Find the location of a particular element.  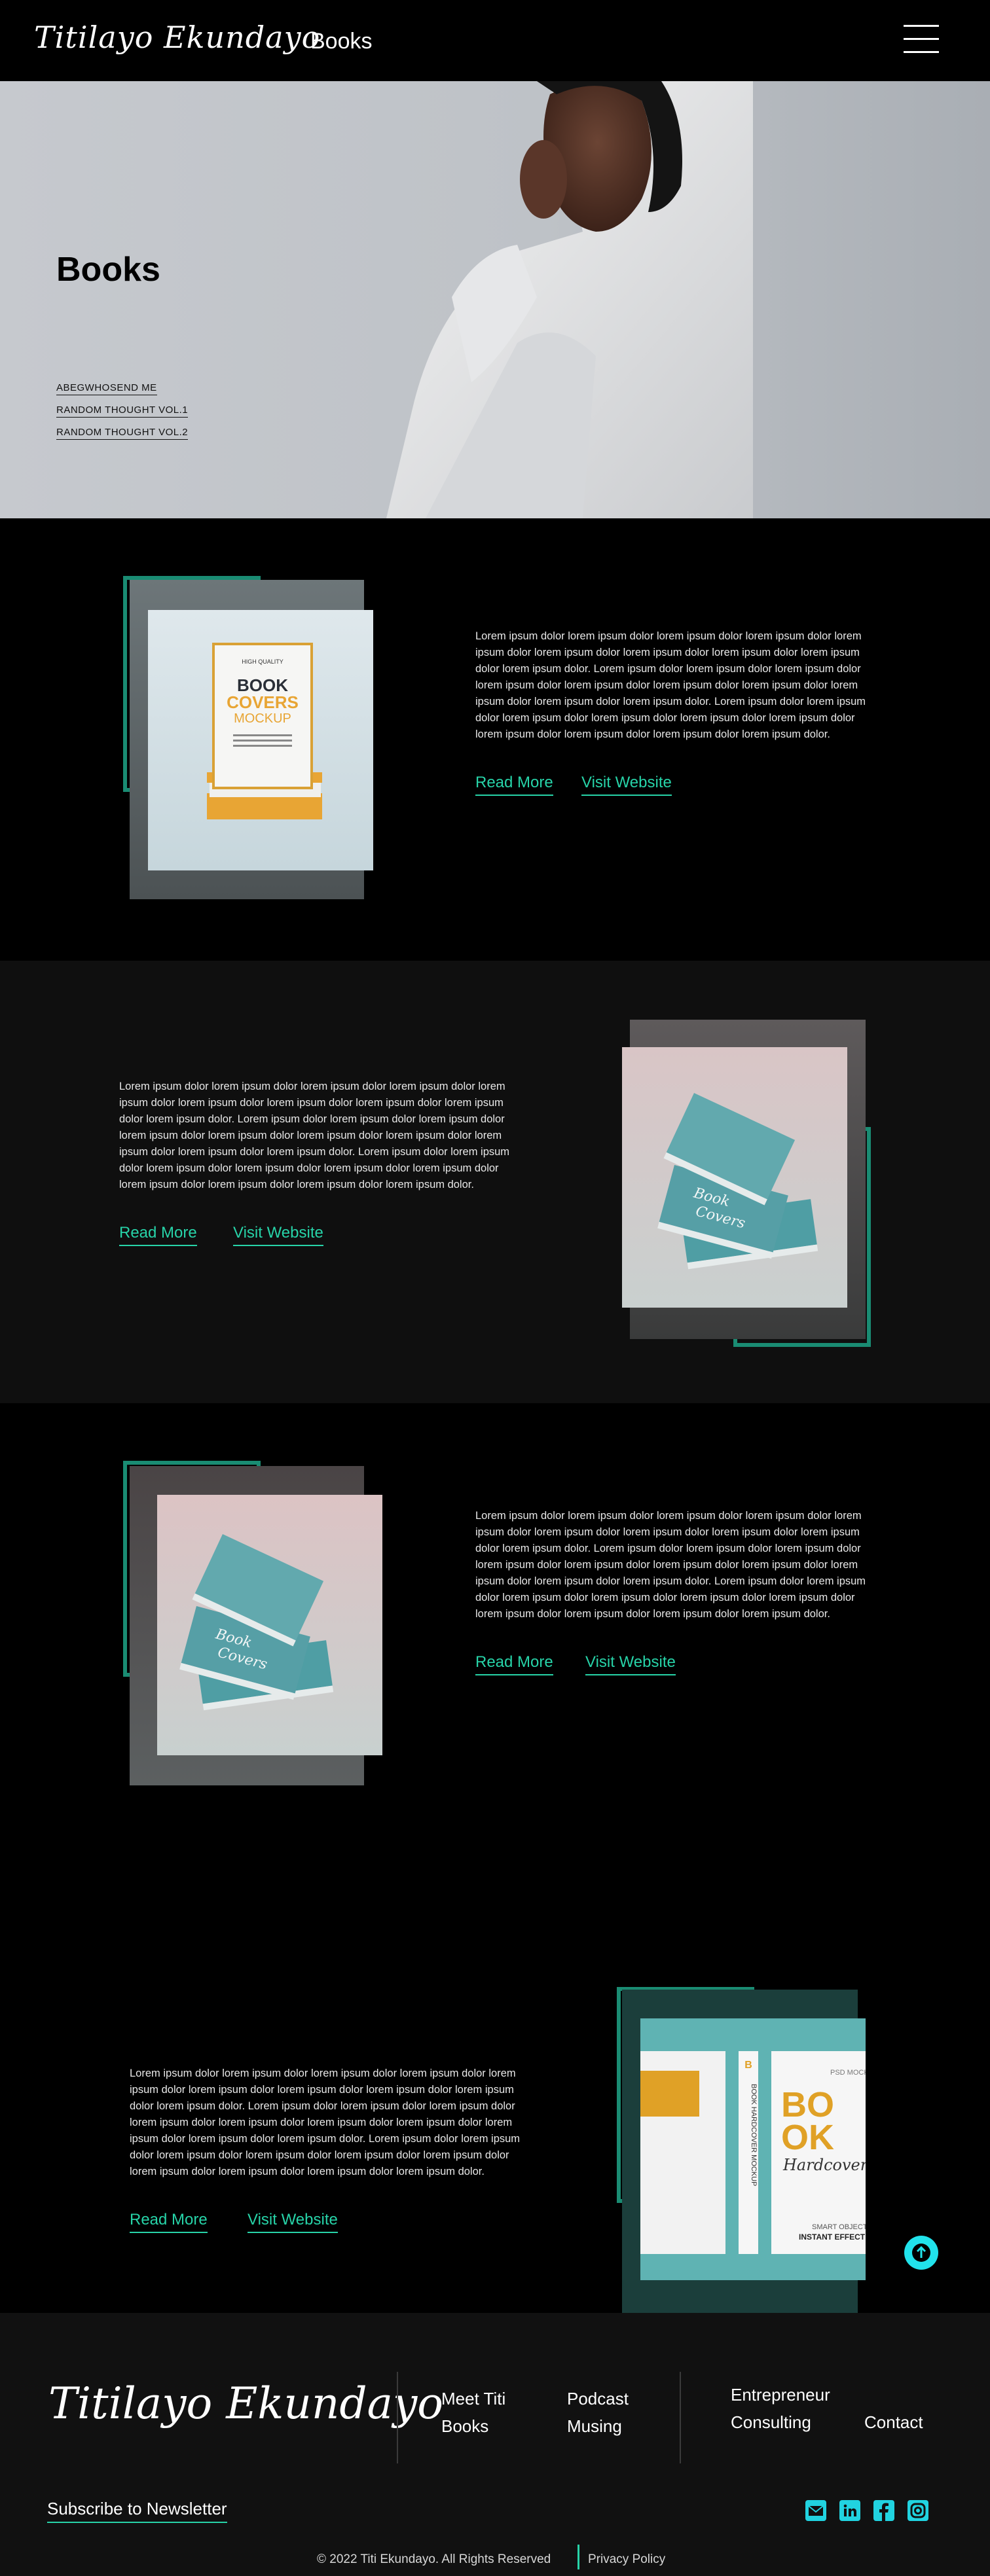

privacy-policy-link: Privacy Policy is located at coordinates (626, 2559).